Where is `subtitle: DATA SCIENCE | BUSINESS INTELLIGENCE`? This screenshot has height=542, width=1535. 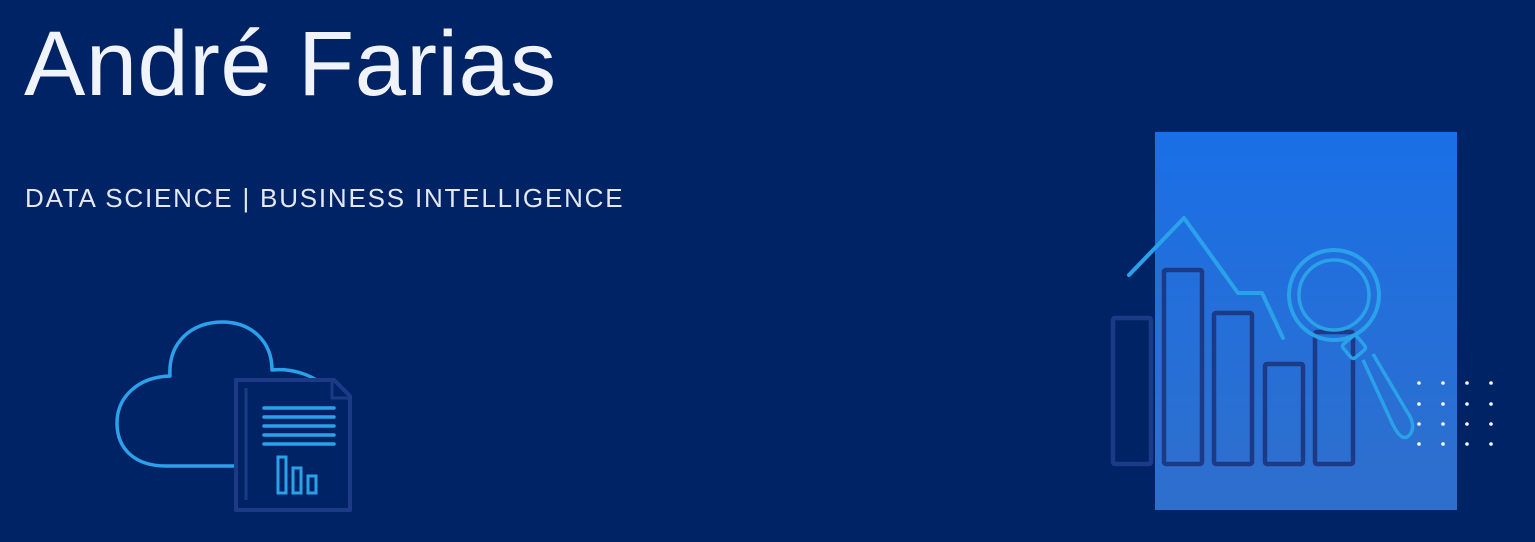
subtitle: DATA SCIENCE | BUSINESS INTELLIGENCE is located at coordinates (325, 198).